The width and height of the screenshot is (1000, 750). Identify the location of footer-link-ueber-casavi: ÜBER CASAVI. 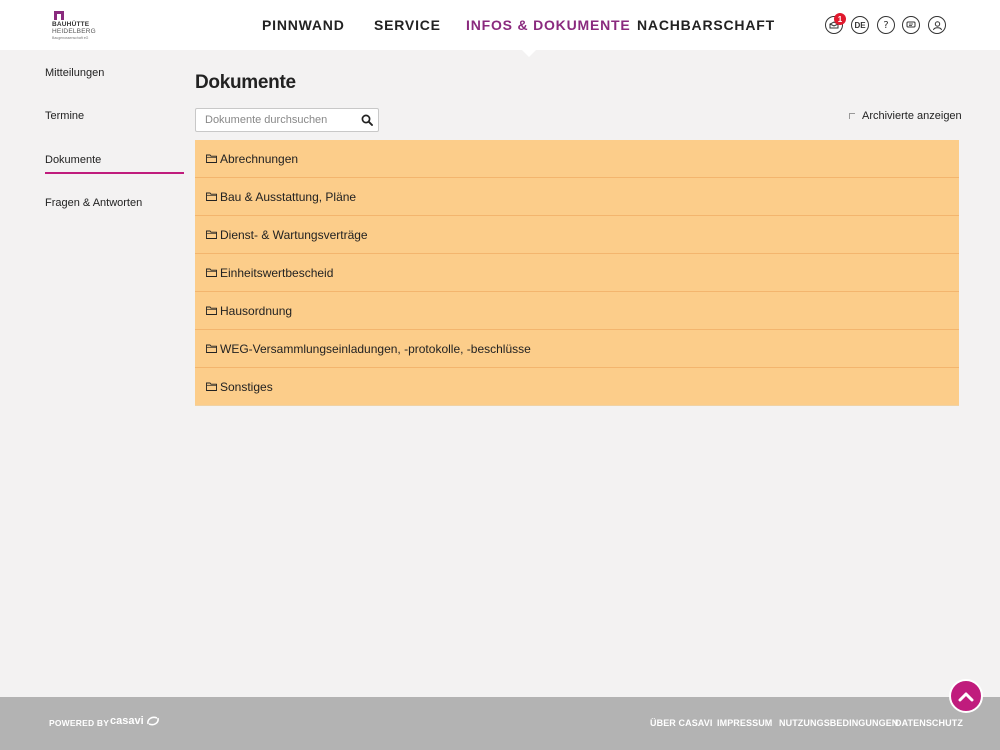
(681, 723).